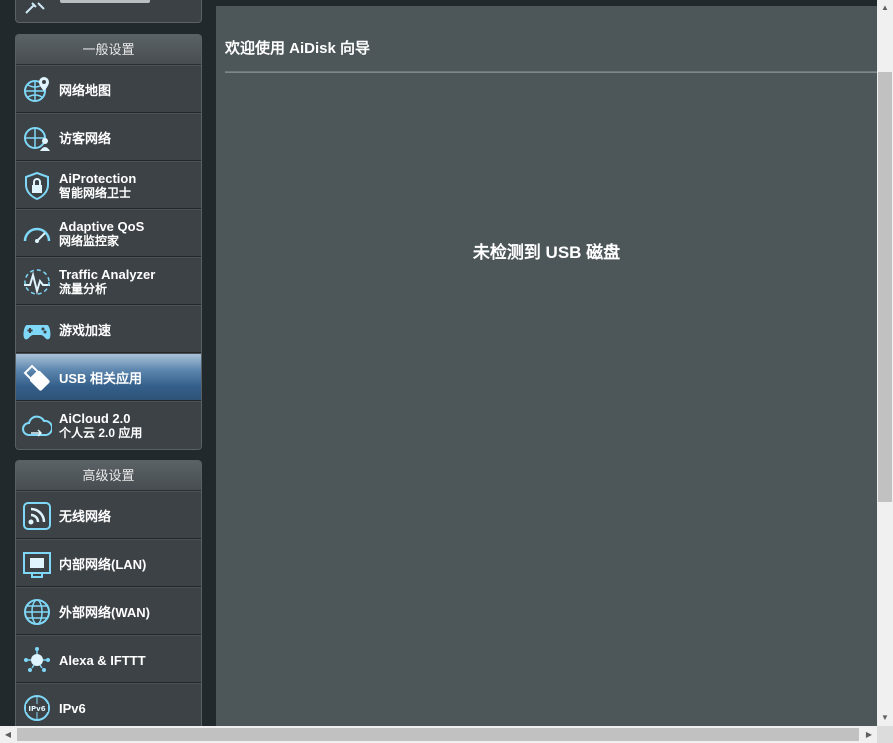 This screenshot has height=743, width=893. I want to click on menu-item-label: 网络地图, so click(85, 90).